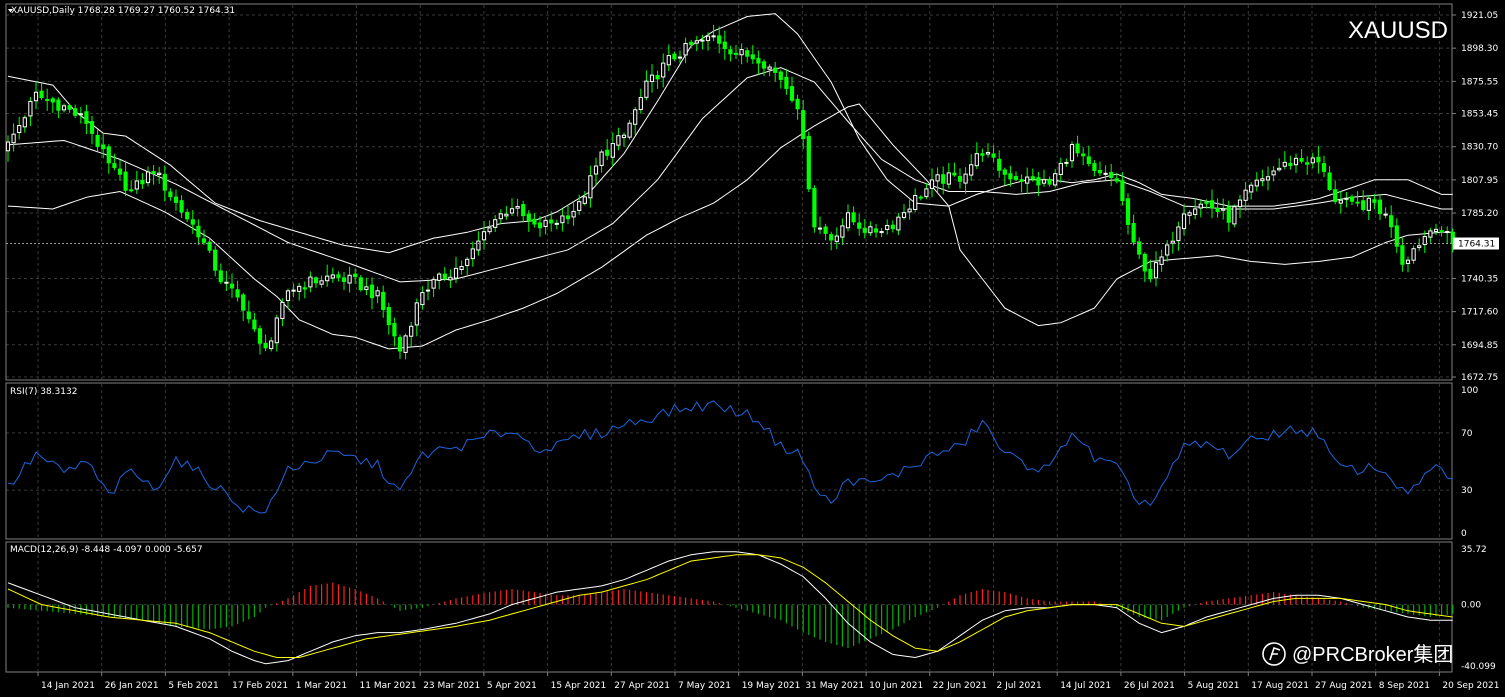 Image resolution: width=1505 pixels, height=697 pixels. What do you see at coordinates (1372, 654) in the screenshot?
I see `watermark-text: @PRCBroker集团` at bounding box center [1372, 654].